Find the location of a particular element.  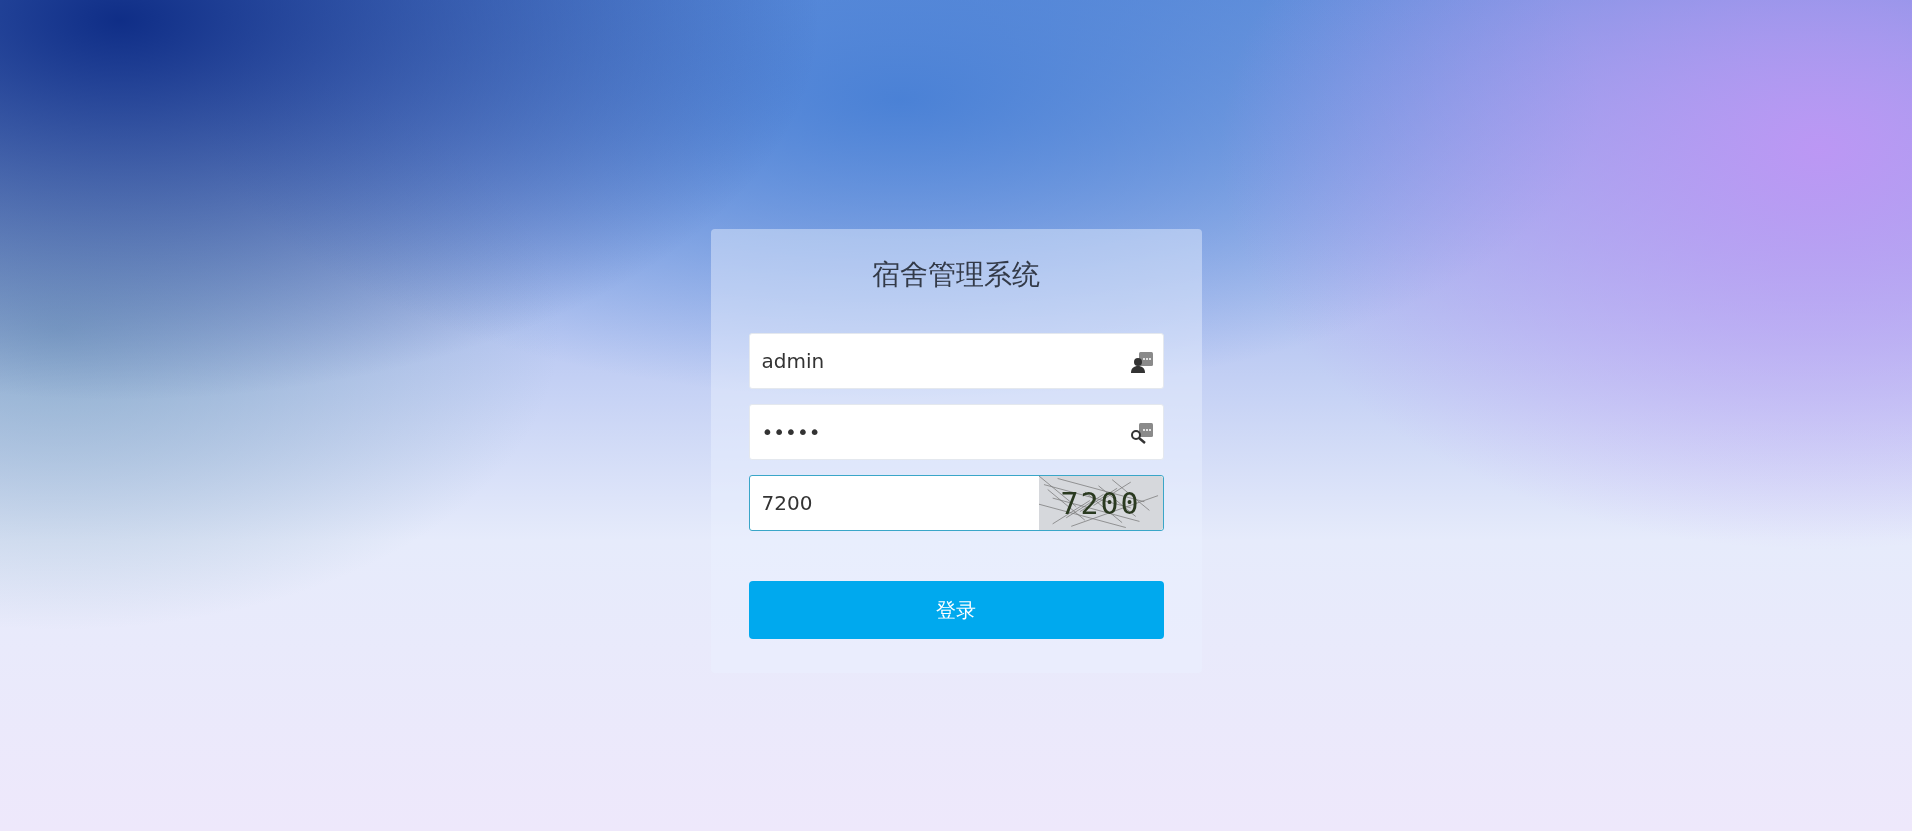

user-icon is located at coordinates (1141, 362).